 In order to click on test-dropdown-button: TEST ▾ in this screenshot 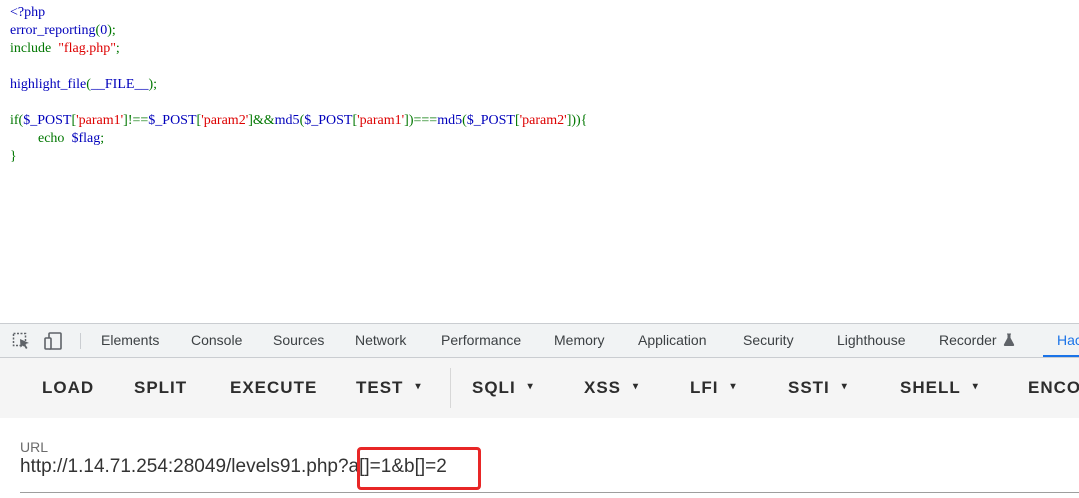, I will do `click(388, 388)`.